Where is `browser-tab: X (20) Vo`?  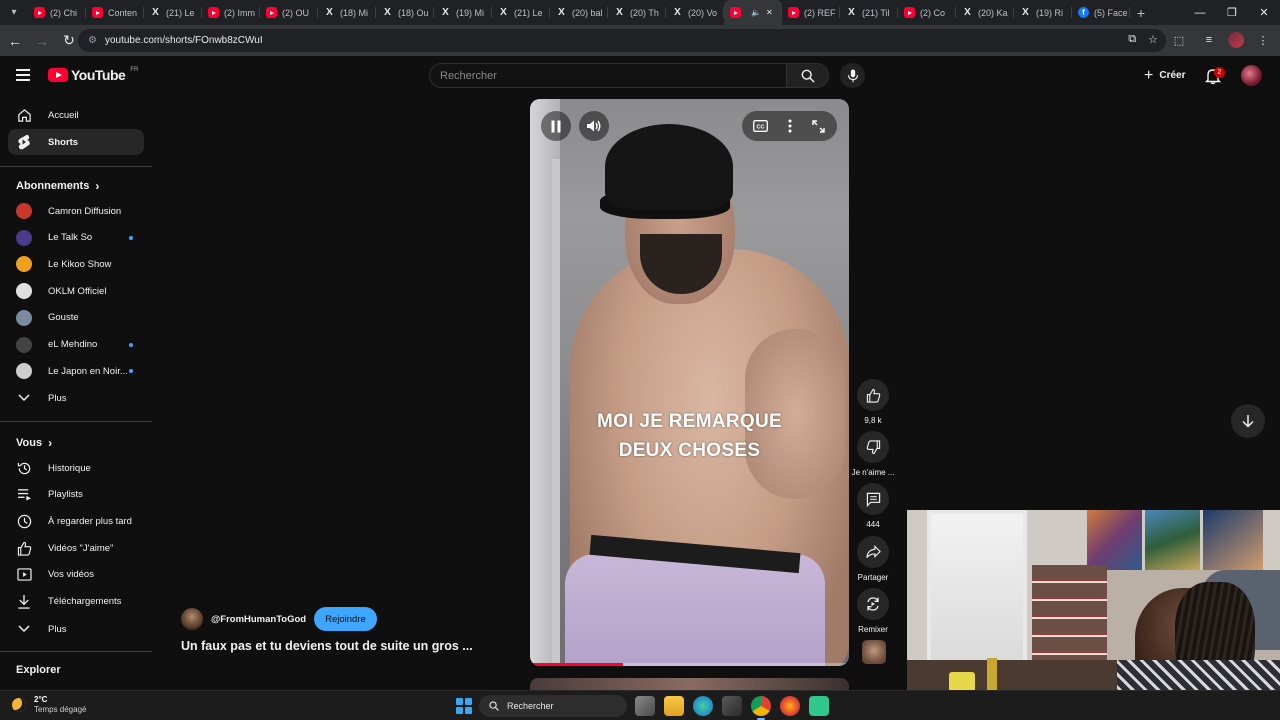
browser-tab: X (20) Vo is located at coordinates (695, 12).